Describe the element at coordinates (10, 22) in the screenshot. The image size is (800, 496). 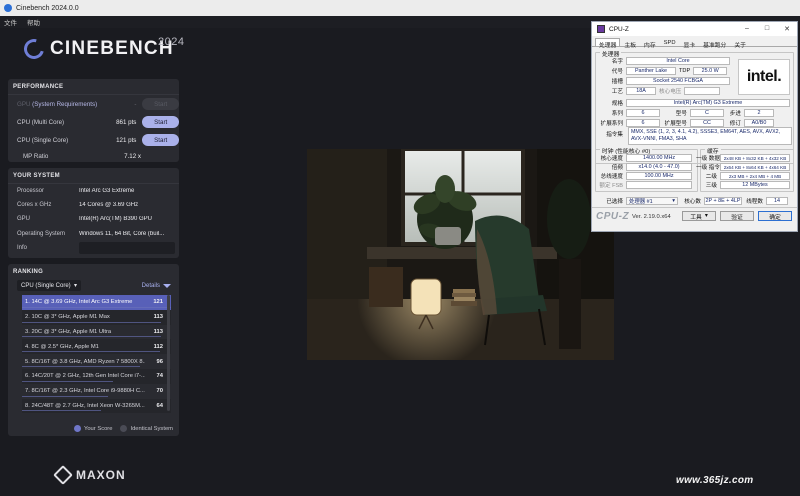
I see `menu-file: 文件` at that location.